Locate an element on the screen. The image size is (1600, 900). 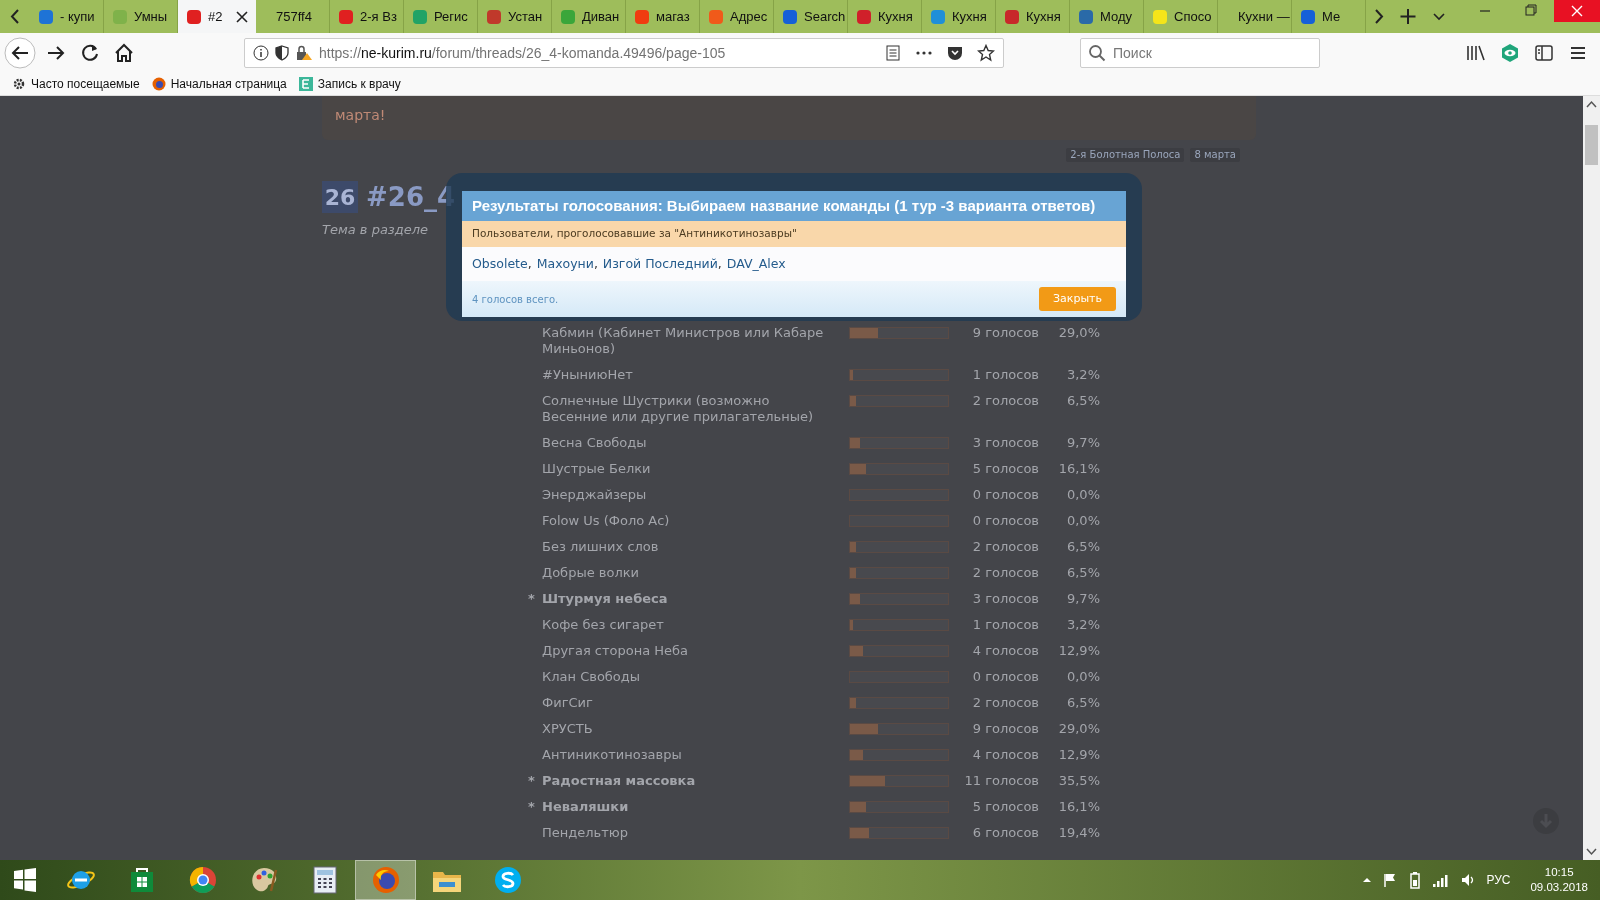
poll-option: ФигСиг is located at coordinates (687, 702).